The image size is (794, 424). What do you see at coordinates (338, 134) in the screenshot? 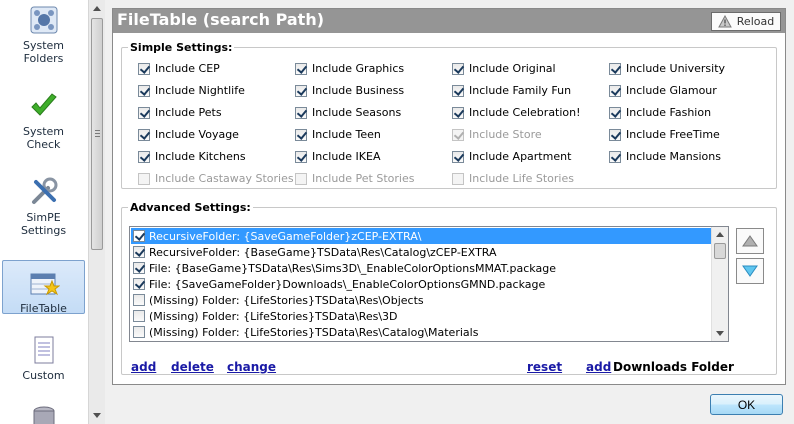
I see `simple-option-checkbox: Include Teen` at bounding box center [338, 134].